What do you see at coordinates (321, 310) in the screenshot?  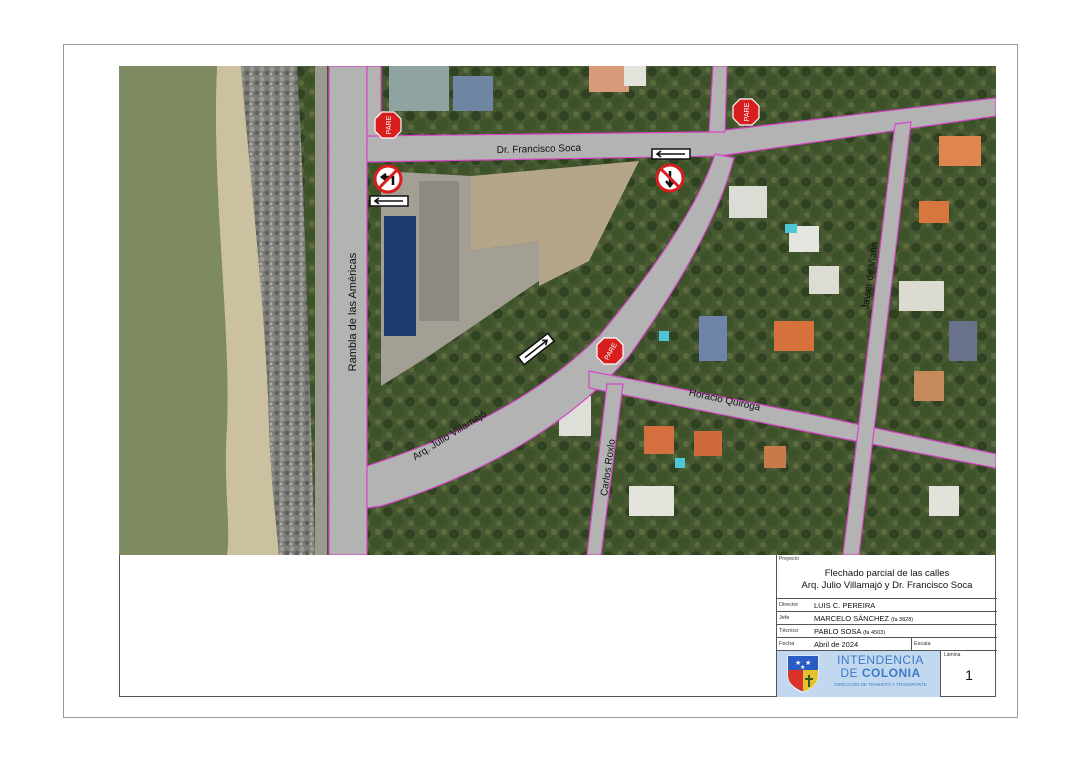 I see `promenade` at bounding box center [321, 310].